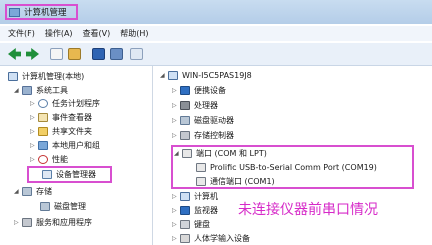  I want to click on device-port-prolific: Prolific USB-to-Serial Comm Port (COM19), so click(285, 167).